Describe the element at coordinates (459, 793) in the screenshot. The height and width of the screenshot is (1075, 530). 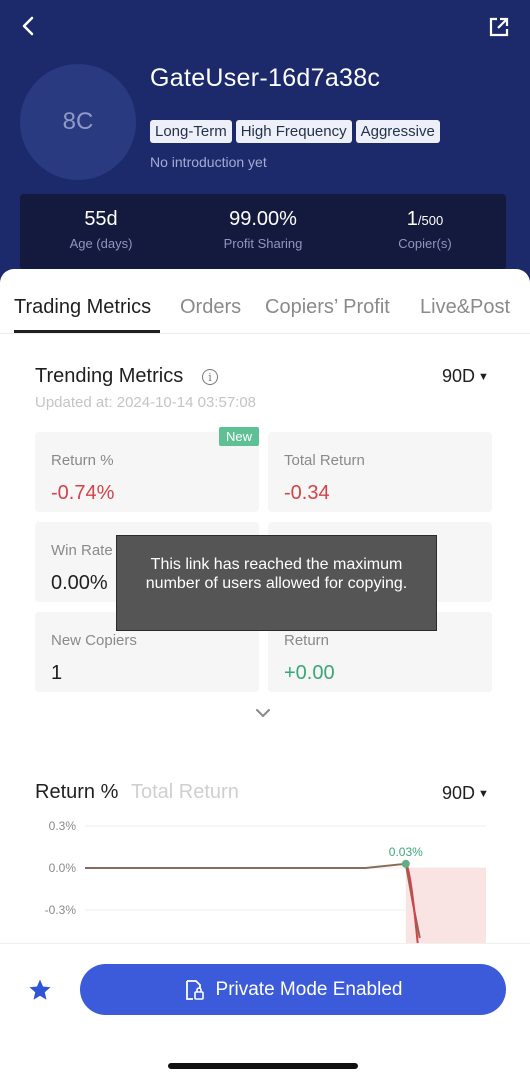
I see `chart-period-value: 90D` at that location.